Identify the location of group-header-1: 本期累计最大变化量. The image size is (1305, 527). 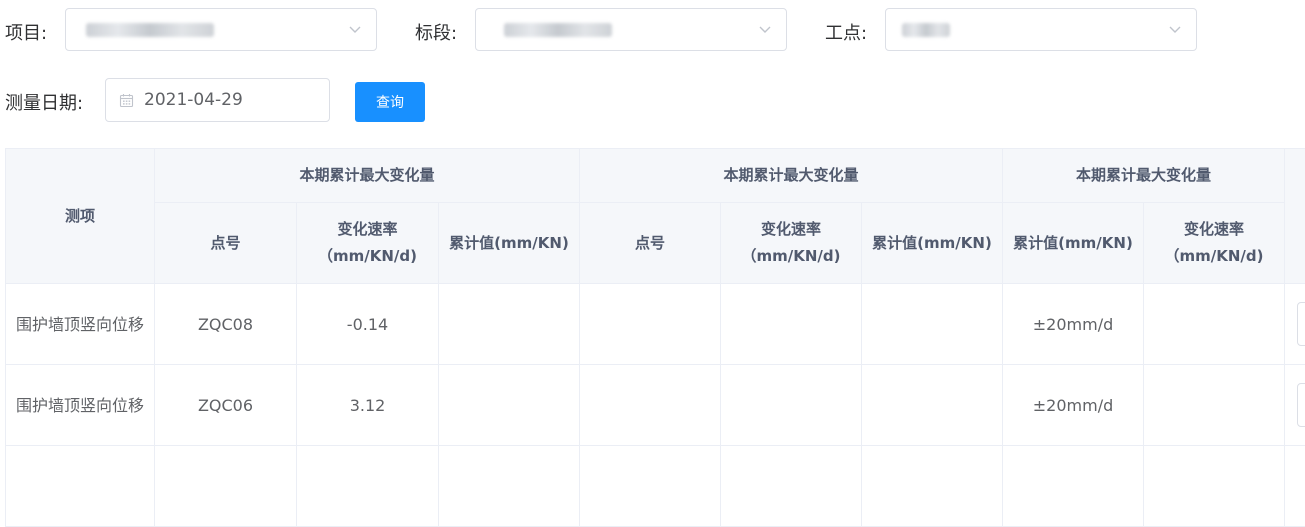
(367, 176).